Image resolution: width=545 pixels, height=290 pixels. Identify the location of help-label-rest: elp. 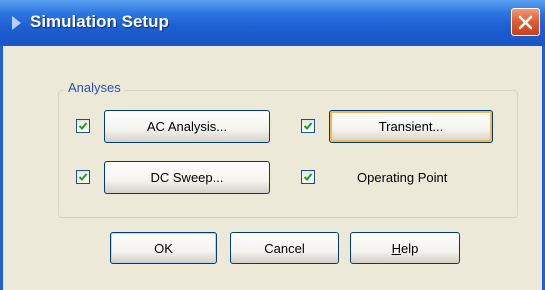
(410, 248).